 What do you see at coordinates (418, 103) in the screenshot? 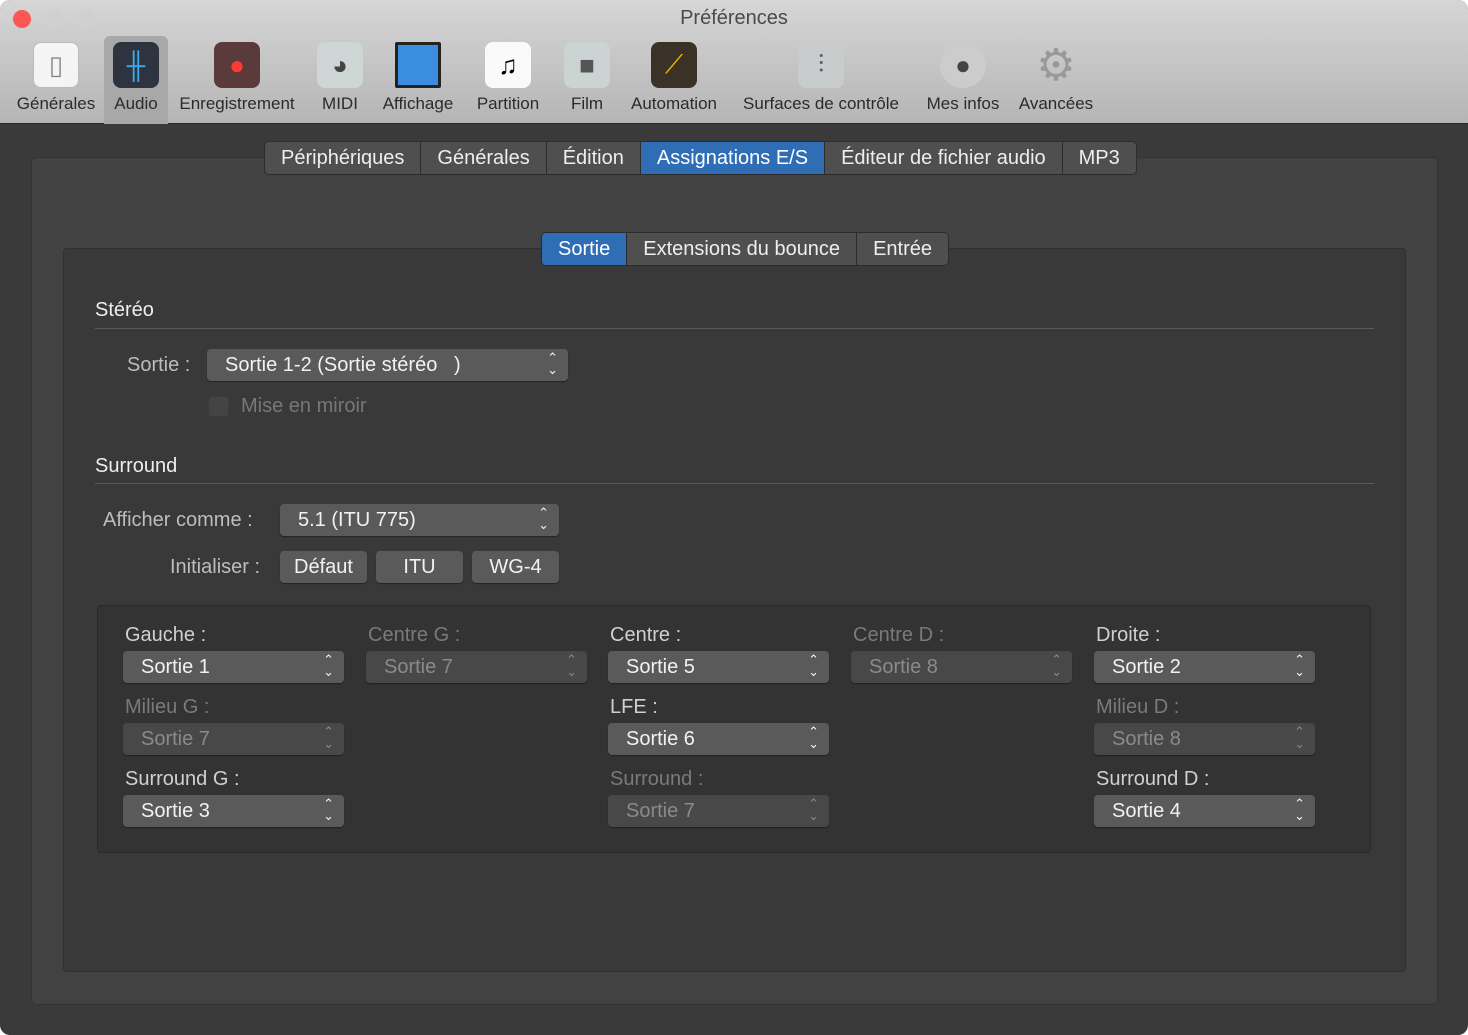
I see `toolbar-label: Affichage` at bounding box center [418, 103].